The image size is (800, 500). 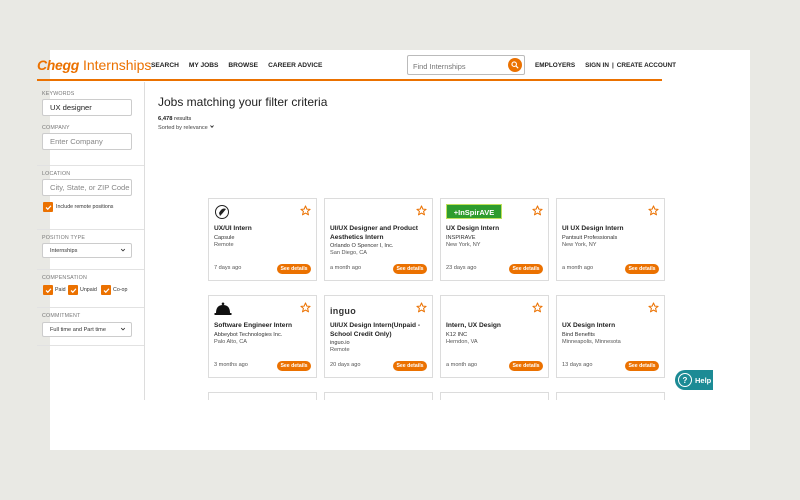 I want to click on company-name: Pantsuit Professionals, so click(x=590, y=238).